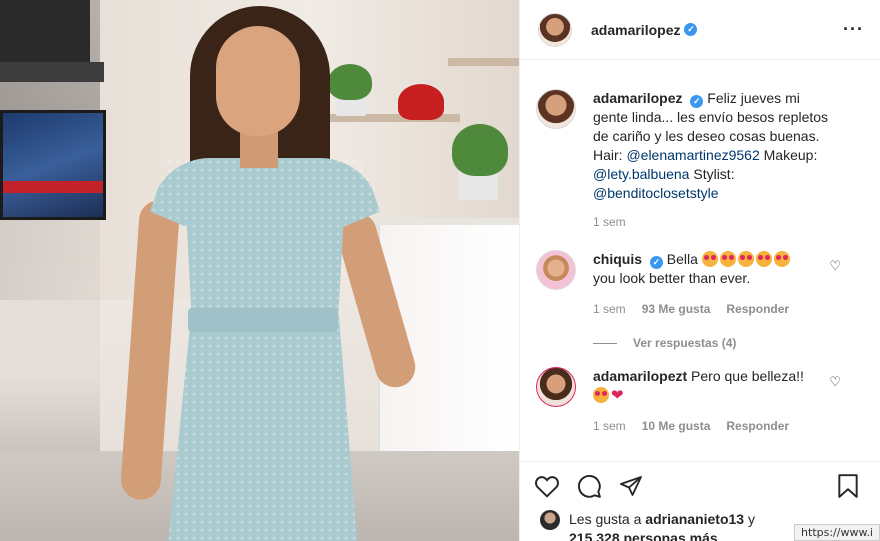  I want to click on likes-count: 215.328 personas más, so click(643, 535).